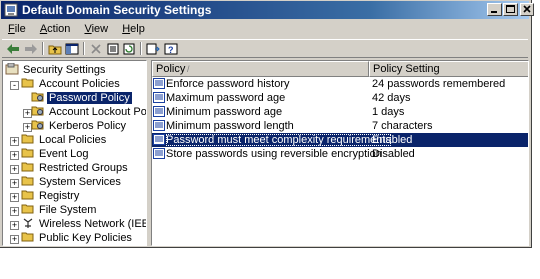 The height and width of the screenshot is (279, 540). What do you see at coordinates (11, 29) in the screenshot?
I see `menu-file-accel: F` at bounding box center [11, 29].